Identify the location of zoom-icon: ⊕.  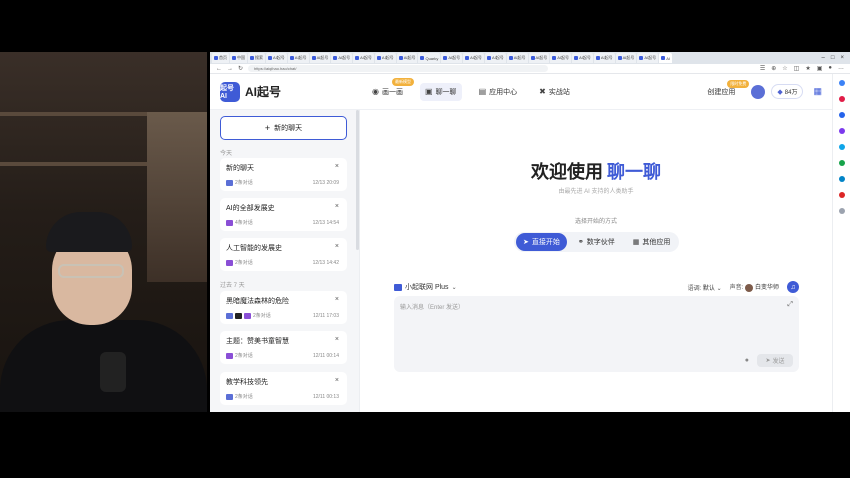
(773, 68).